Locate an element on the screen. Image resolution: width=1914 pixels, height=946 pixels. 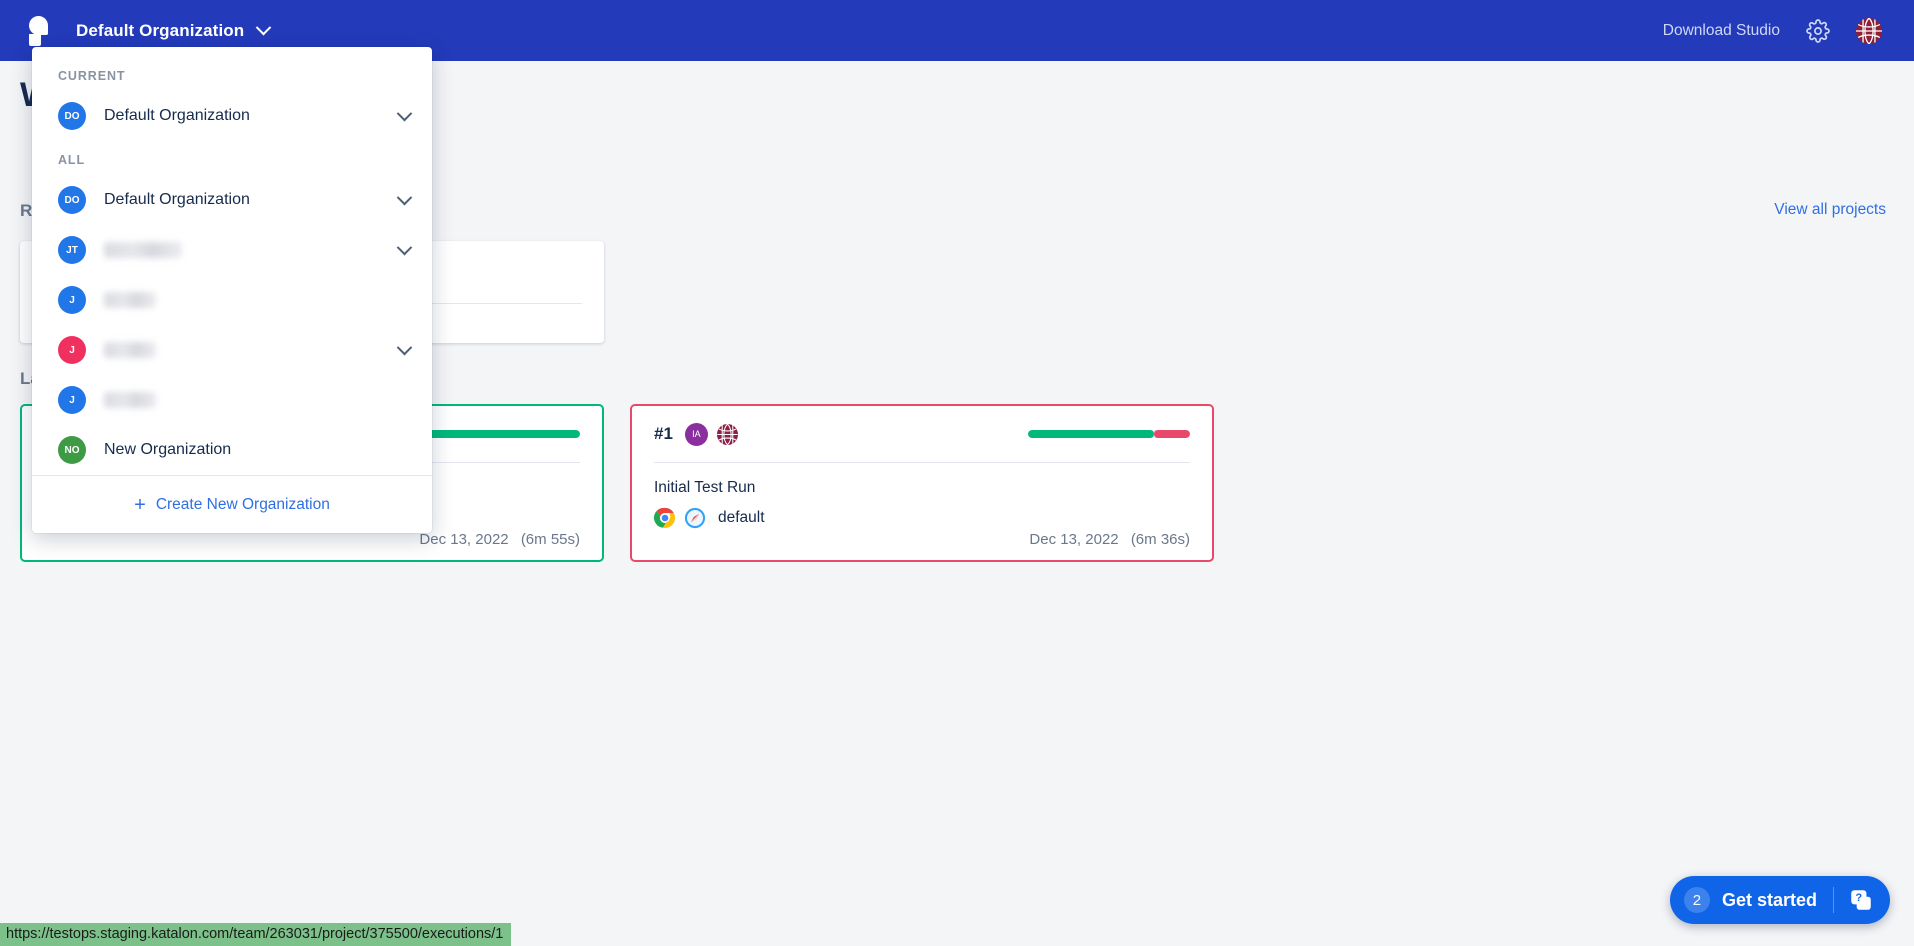
get-started-count: 2 is located at coordinates (1696, 900).